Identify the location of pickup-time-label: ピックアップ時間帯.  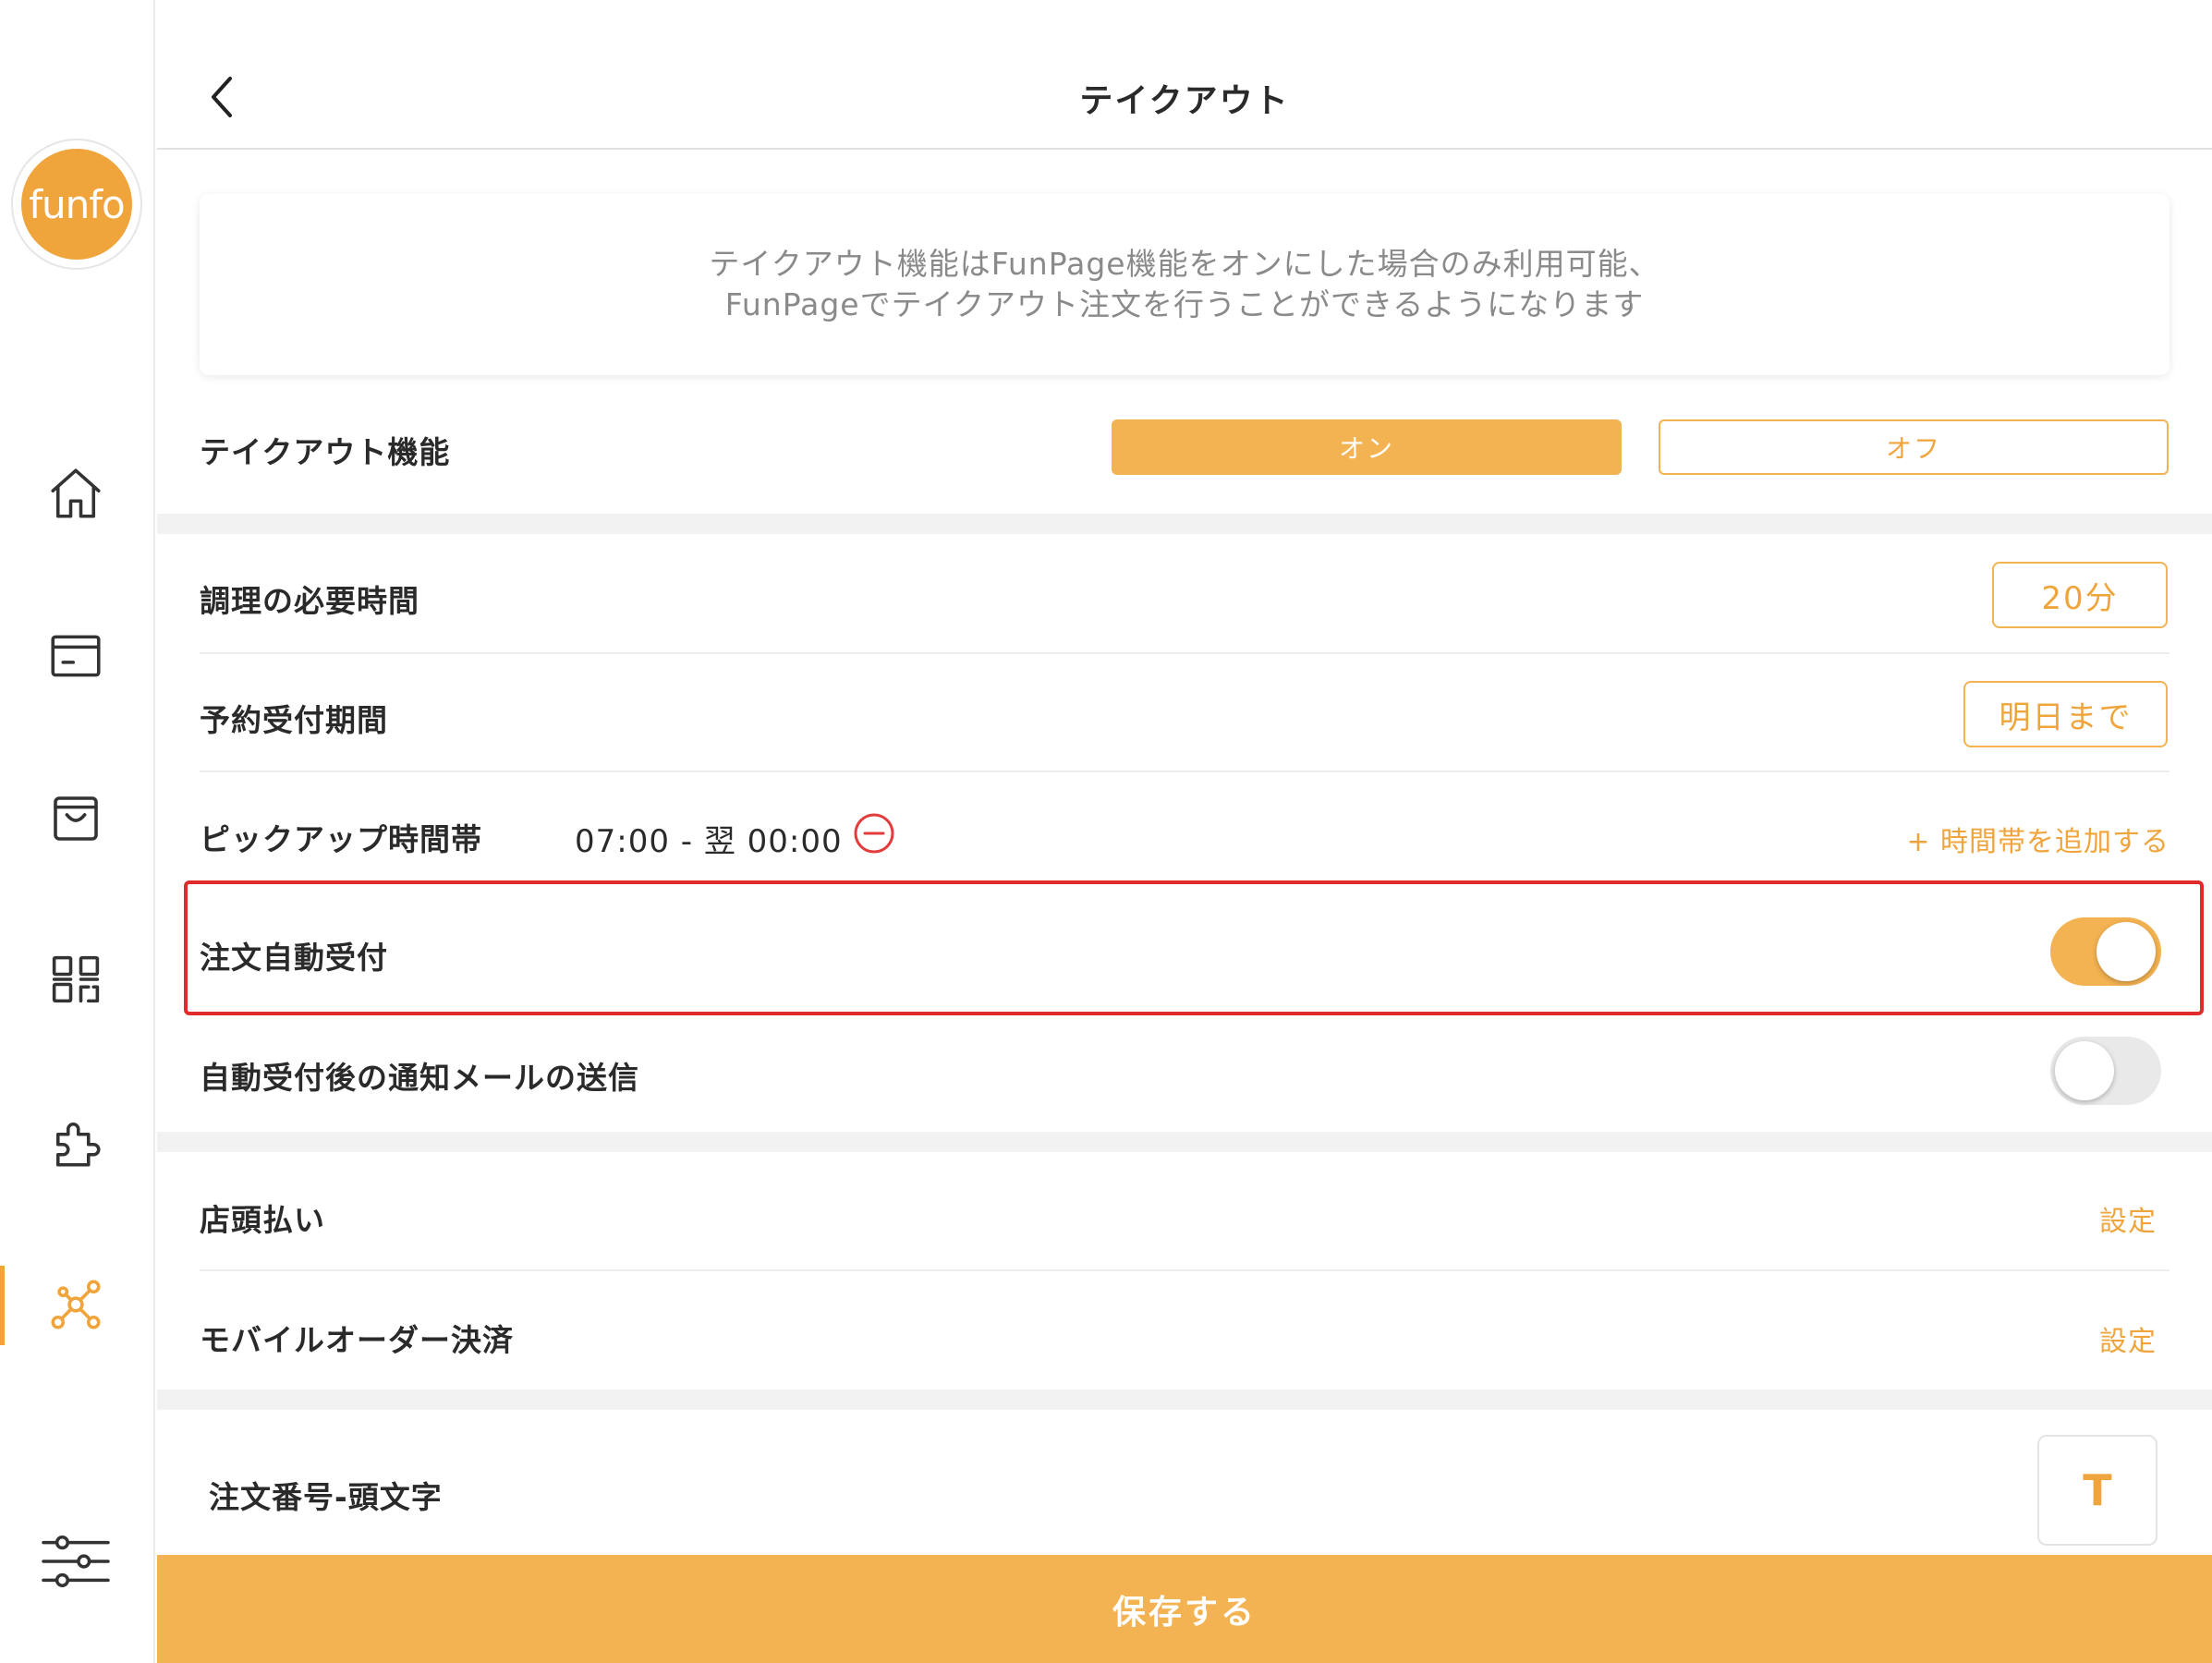
(341, 839).